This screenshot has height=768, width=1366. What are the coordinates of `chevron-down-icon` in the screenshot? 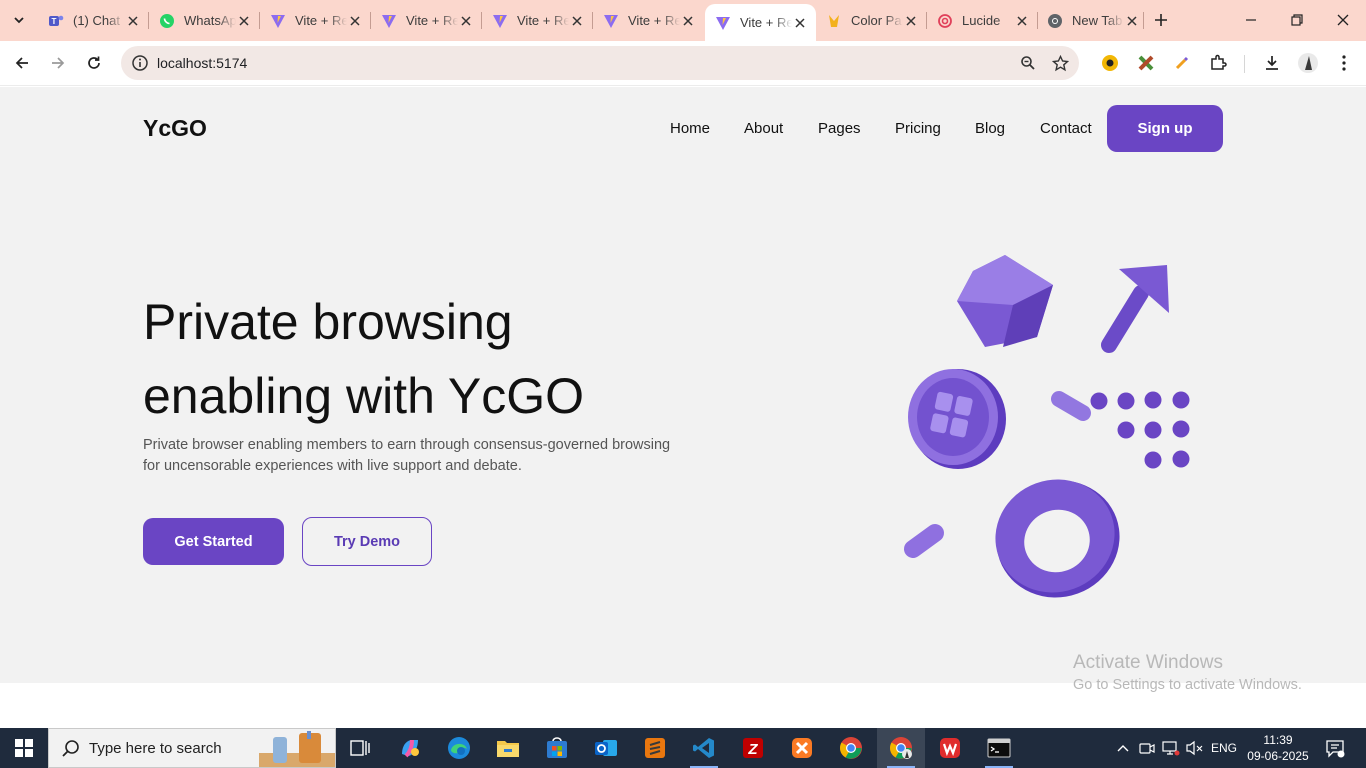 It's located at (19, 20).